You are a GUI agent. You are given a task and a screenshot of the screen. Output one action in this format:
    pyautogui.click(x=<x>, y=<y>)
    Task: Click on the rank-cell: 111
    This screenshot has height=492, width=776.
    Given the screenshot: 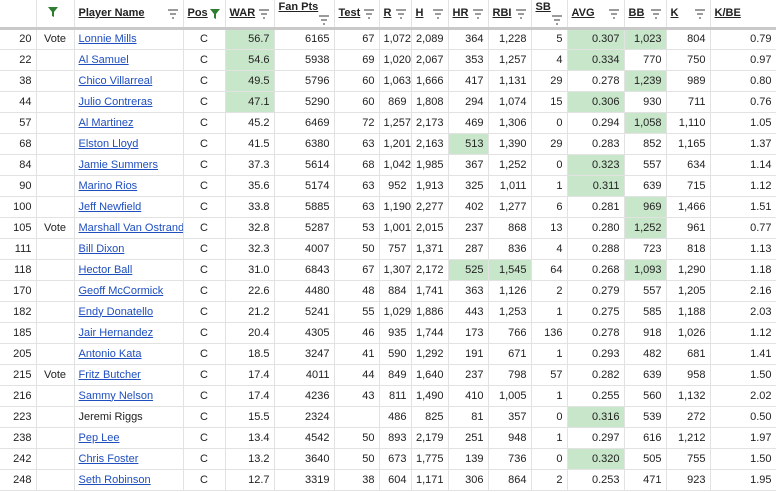 What is the action you would take?
    pyautogui.click(x=18, y=249)
    